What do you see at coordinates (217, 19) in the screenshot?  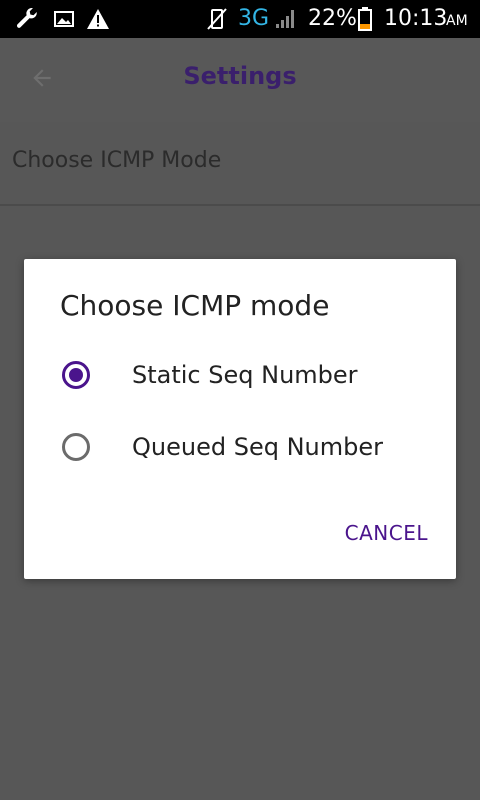 I see `vibrate-off-icon` at bounding box center [217, 19].